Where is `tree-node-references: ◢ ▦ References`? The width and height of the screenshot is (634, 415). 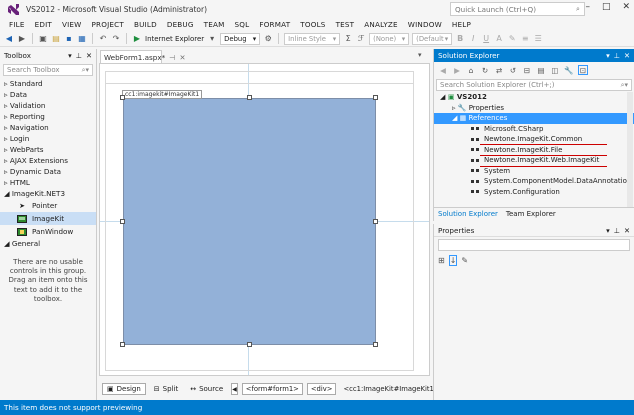 tree-node-references: ◢ ▦ References is located at coordinates (534, 118).